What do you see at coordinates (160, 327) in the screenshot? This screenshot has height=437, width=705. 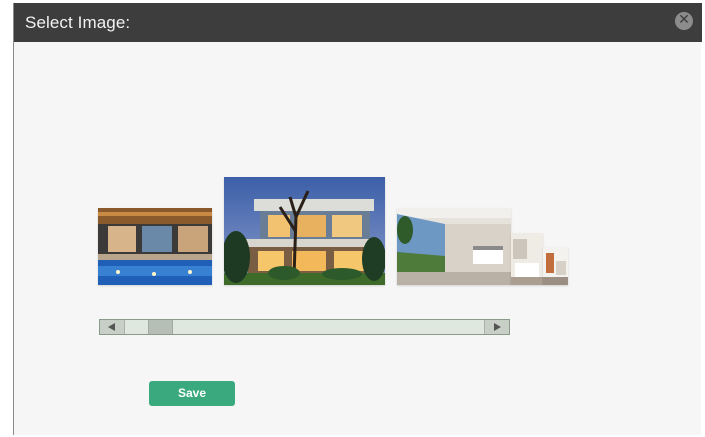 I see `scrollbar-thumb` at bounding box center [160, 327].